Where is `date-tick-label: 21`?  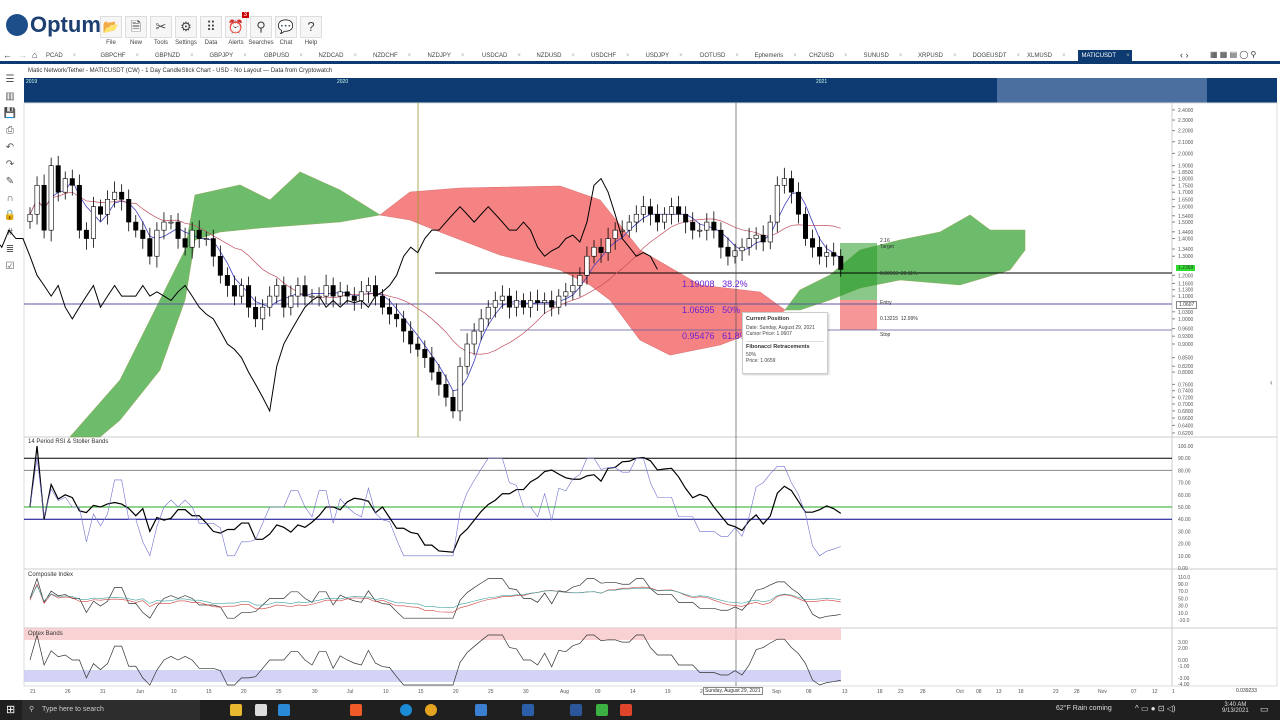 date-tick-label: 21 is located at coordinates (33, 692).